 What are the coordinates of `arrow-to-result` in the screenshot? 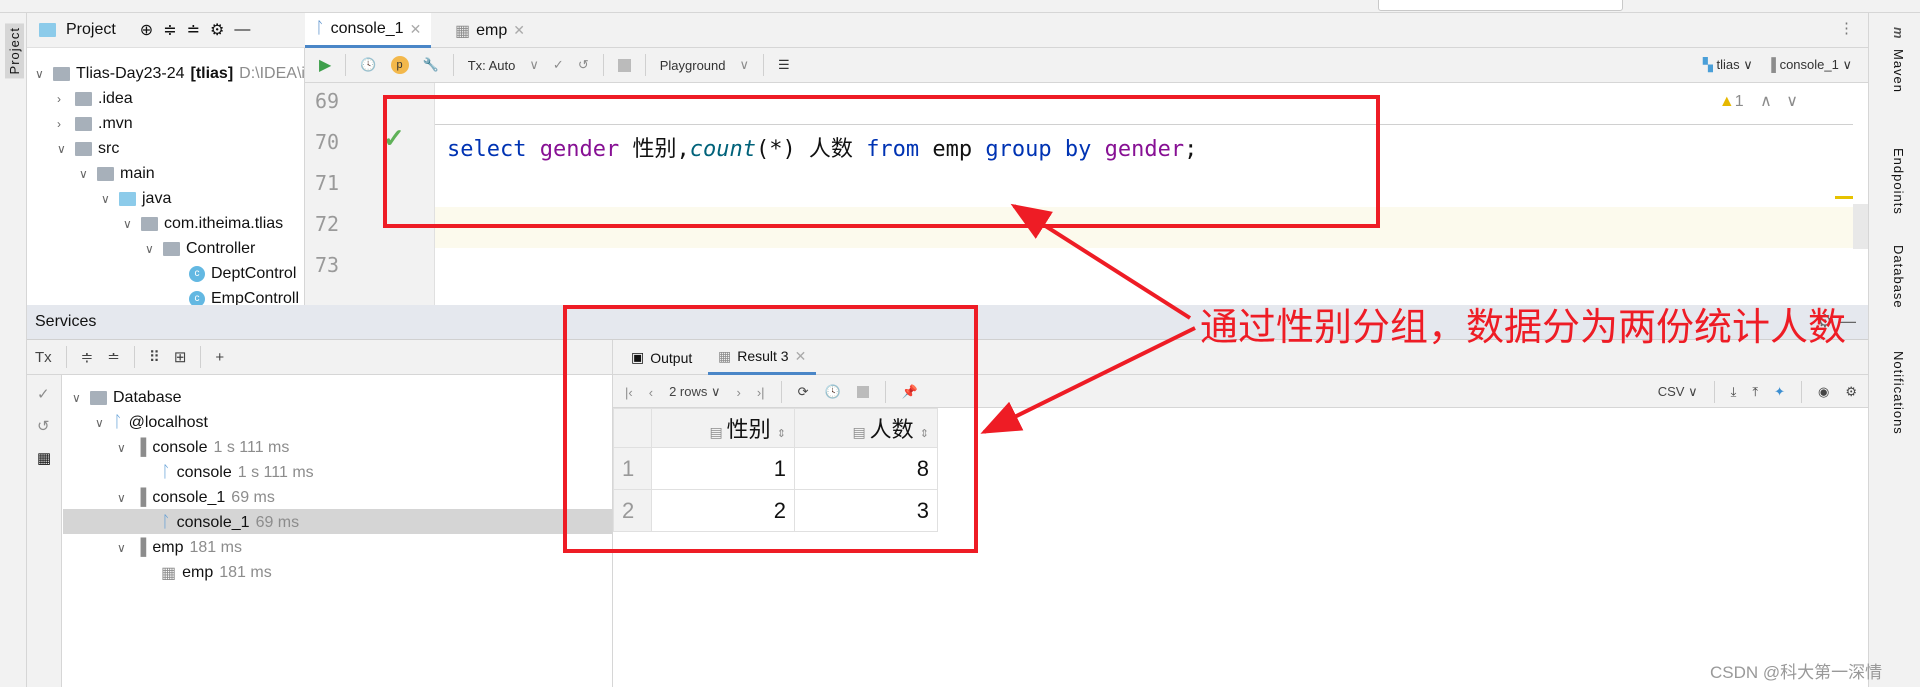 It's located at (1088, 380).